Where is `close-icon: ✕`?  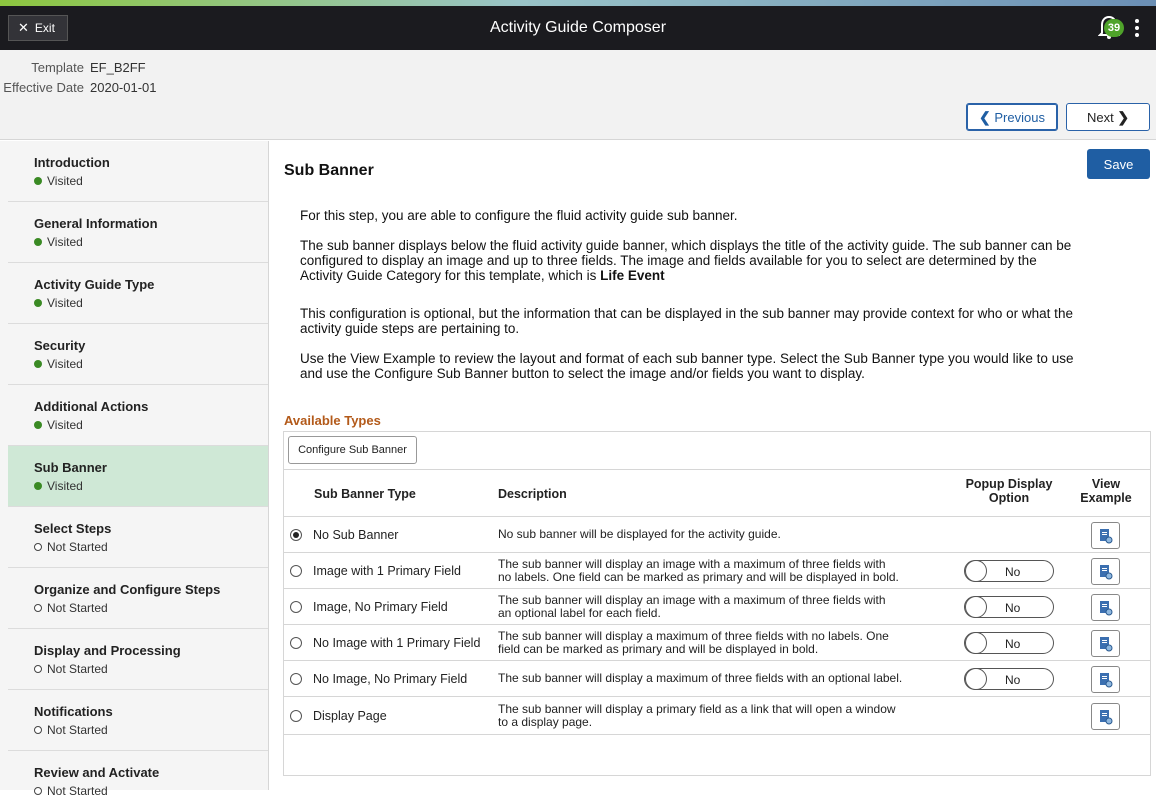
close-icon: ✕ is located at coordinates (23, 27).